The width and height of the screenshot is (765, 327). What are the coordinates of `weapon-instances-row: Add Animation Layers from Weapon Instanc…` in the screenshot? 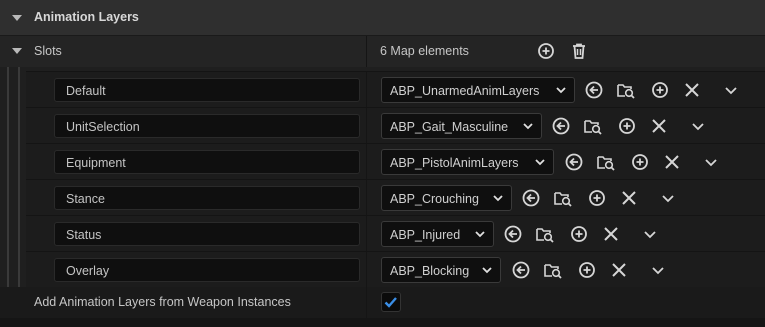 It's located at (382, 302).